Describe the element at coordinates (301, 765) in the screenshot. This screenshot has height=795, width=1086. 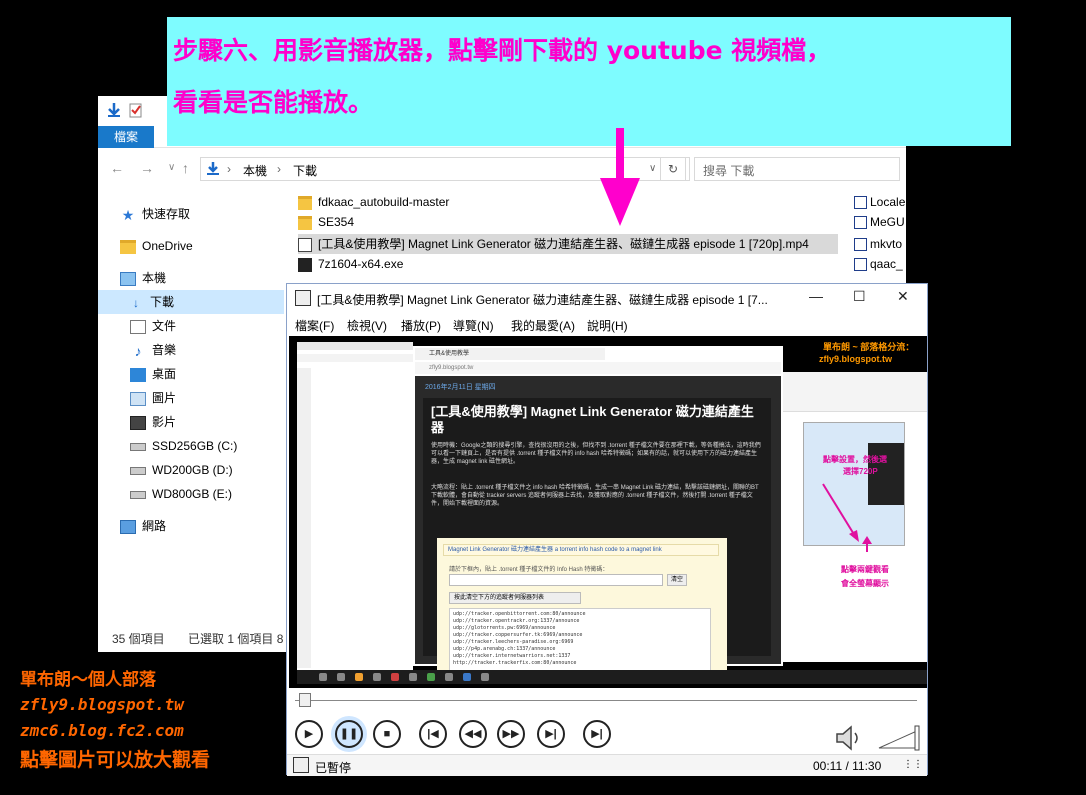
I see `app-status-icon` at that location.